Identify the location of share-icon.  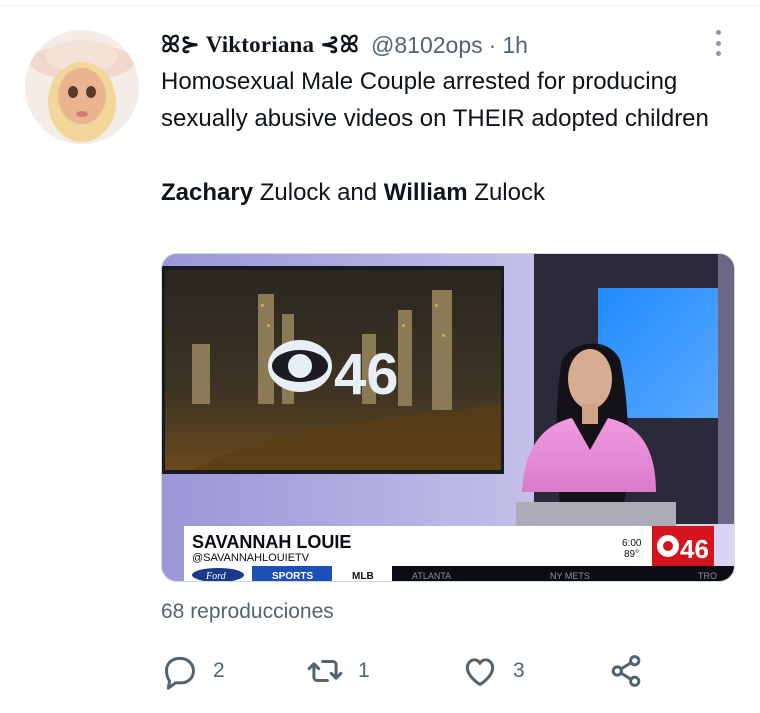
(626, 671).